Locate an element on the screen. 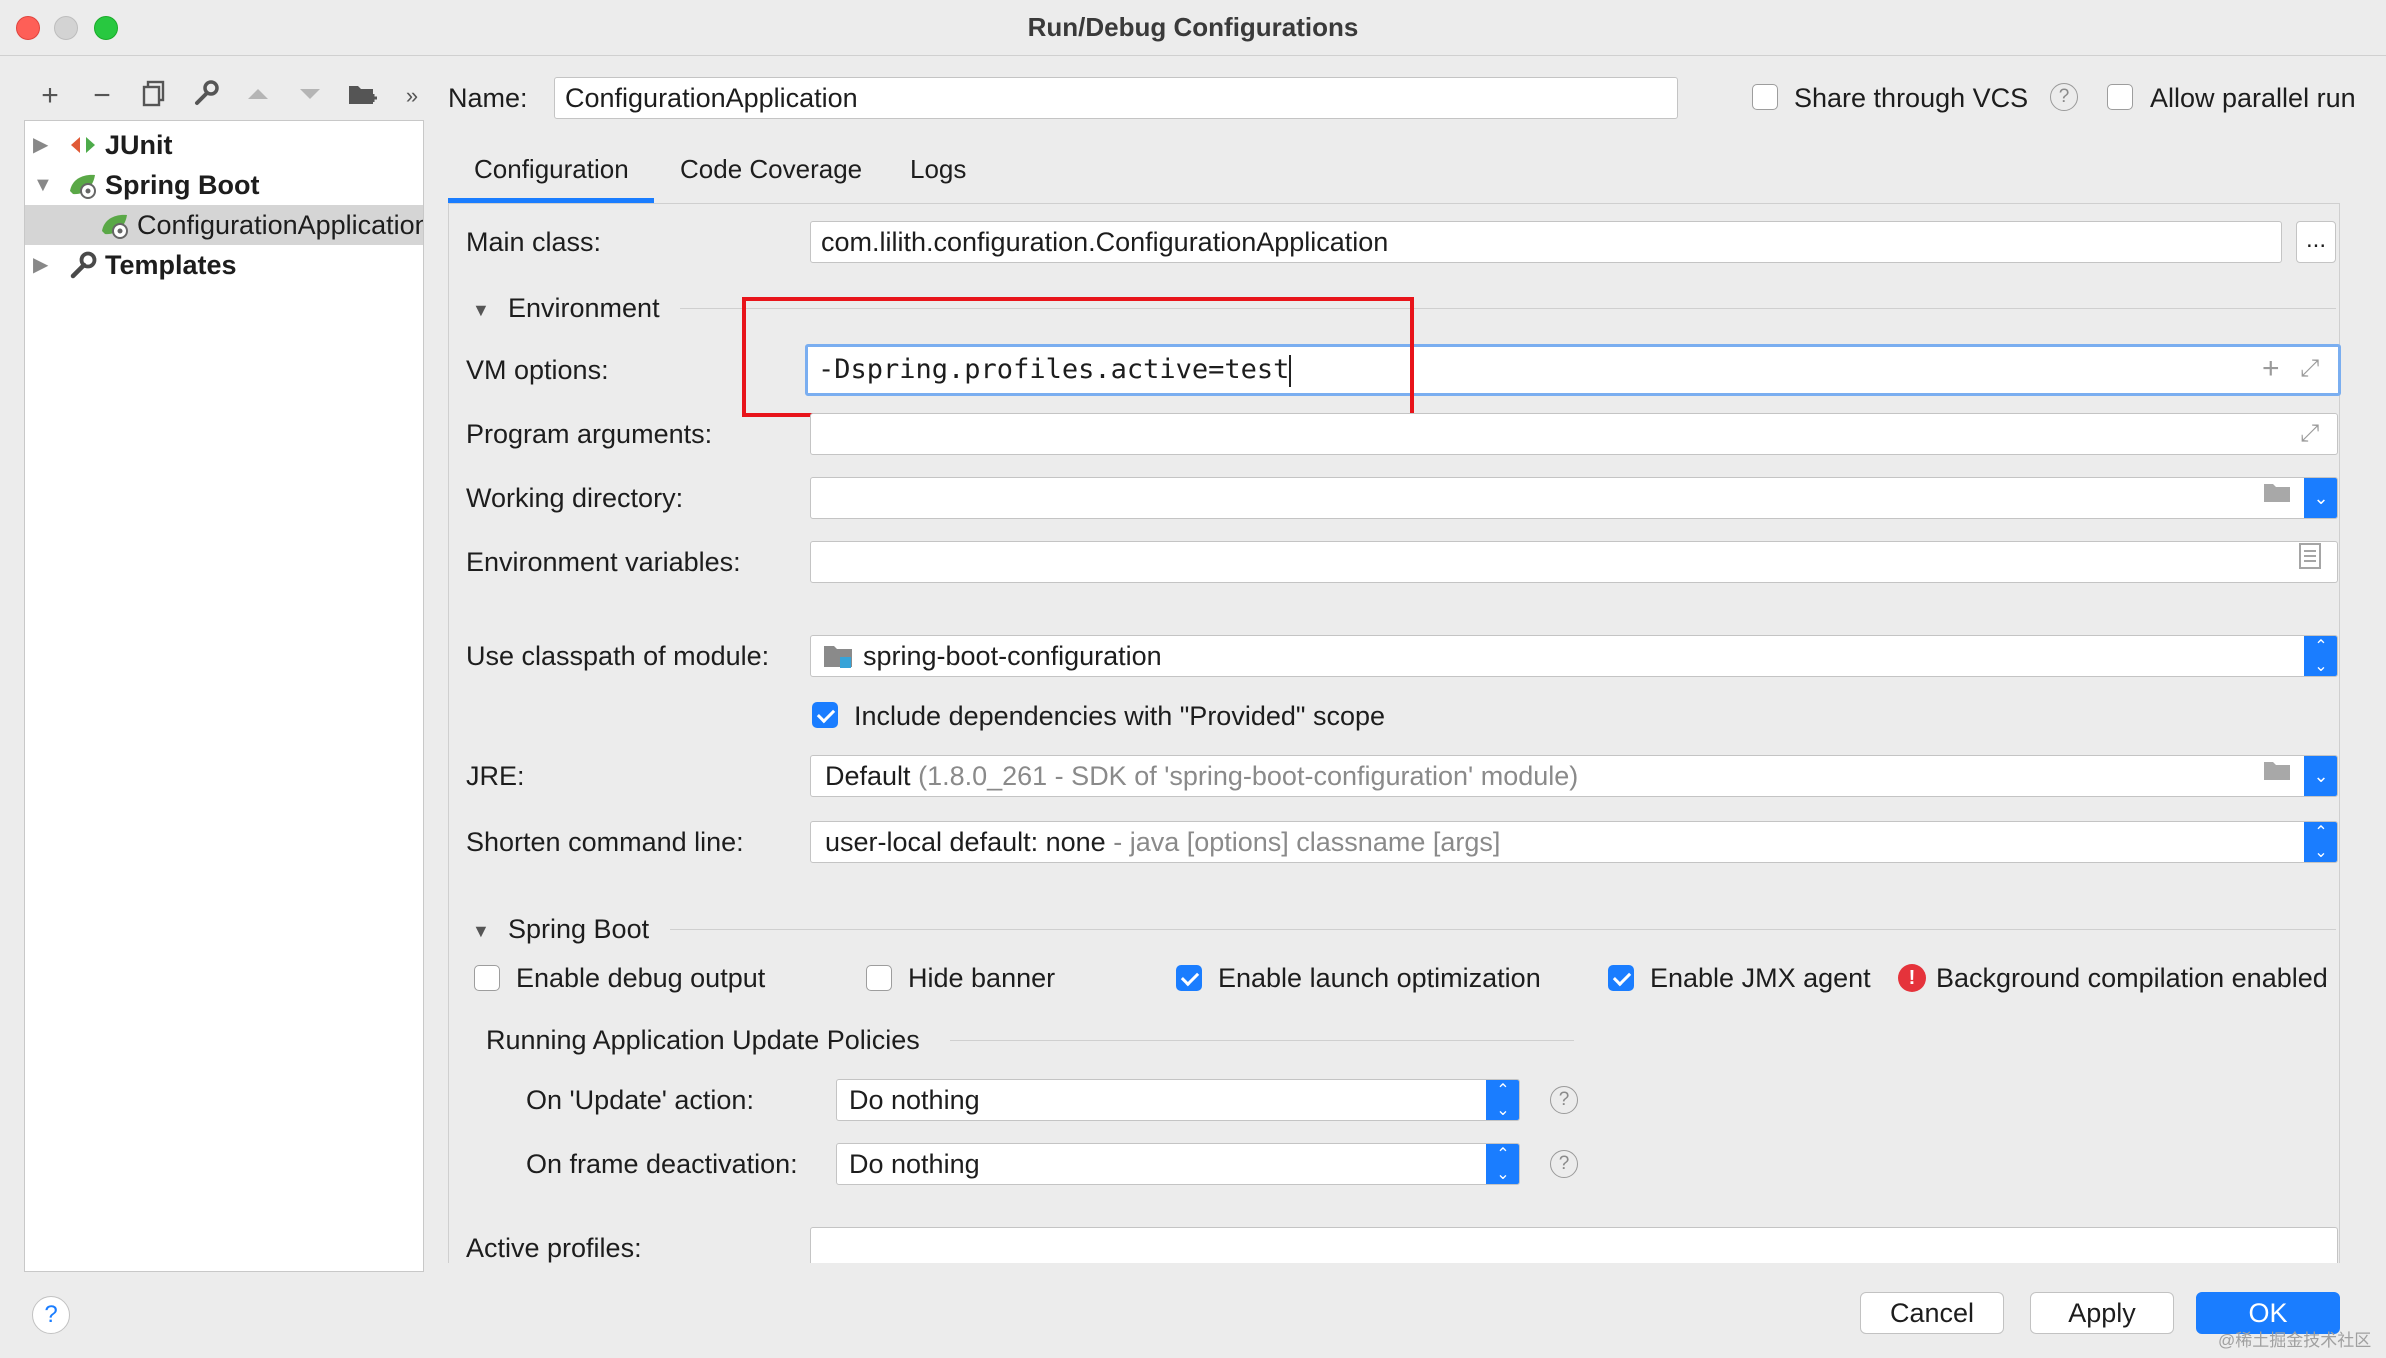 Image resolution: width=2386 pixels, height=1358 pixels. share-vcs-checkbox is located at coordinates (1765, 97).